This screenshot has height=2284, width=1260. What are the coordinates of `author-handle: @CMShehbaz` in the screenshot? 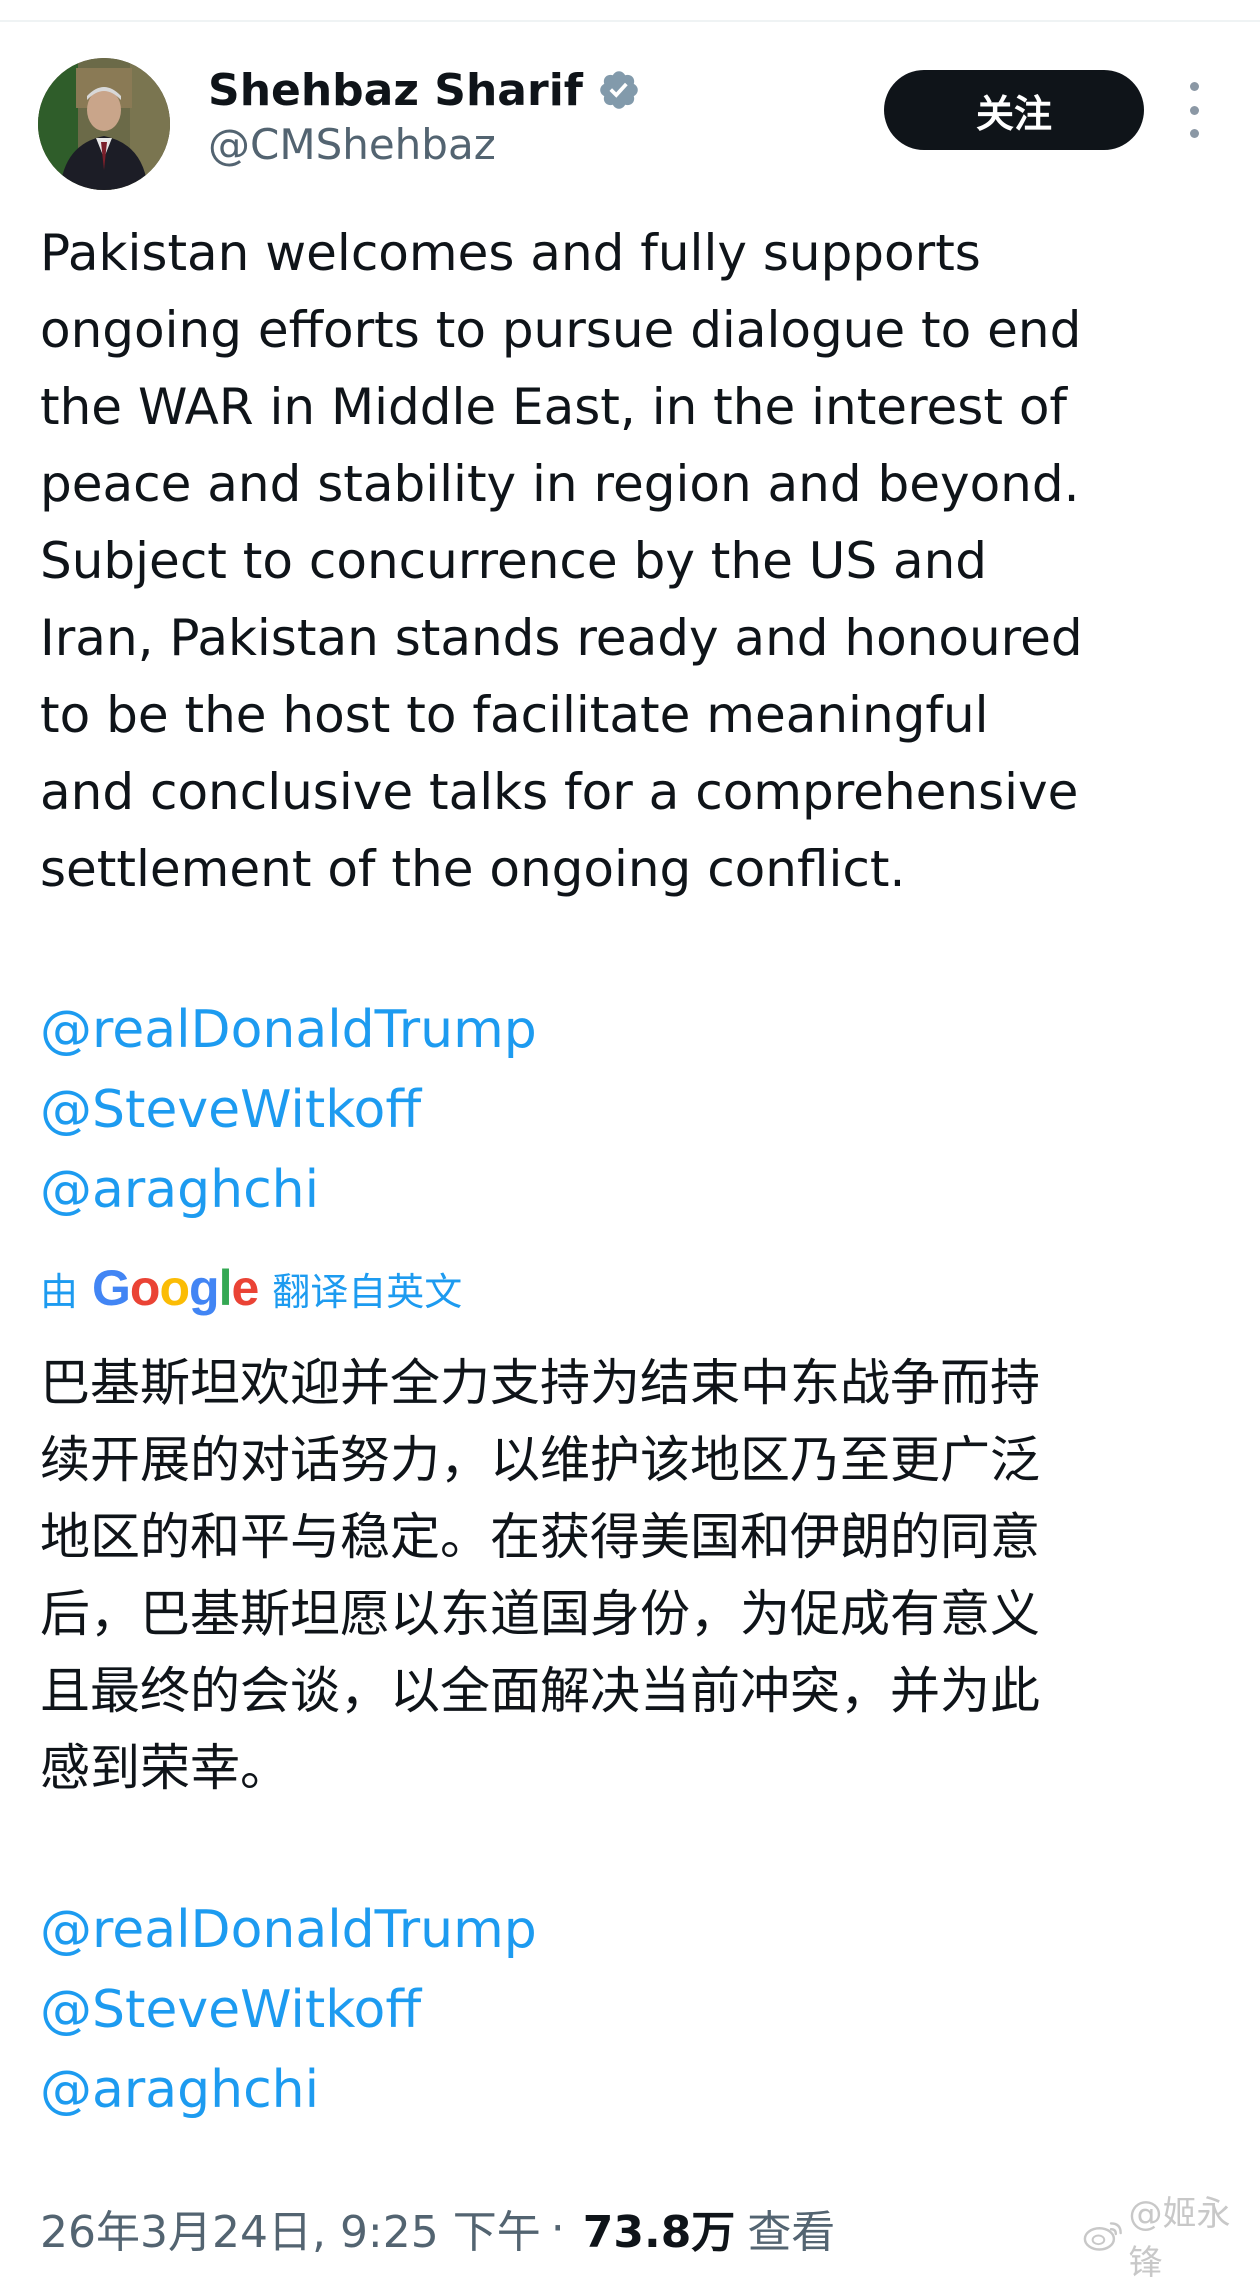 It's located at (352, 144).